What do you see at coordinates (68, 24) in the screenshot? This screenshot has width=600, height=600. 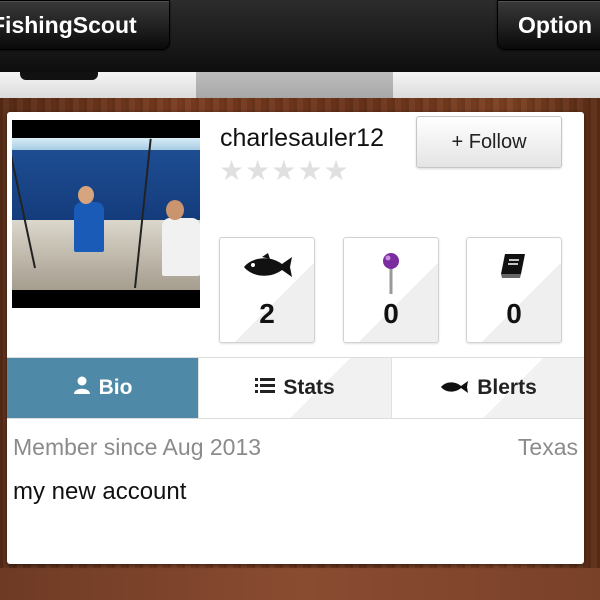 I see `app-title: FishingScout` at bounding box center [68, 24].